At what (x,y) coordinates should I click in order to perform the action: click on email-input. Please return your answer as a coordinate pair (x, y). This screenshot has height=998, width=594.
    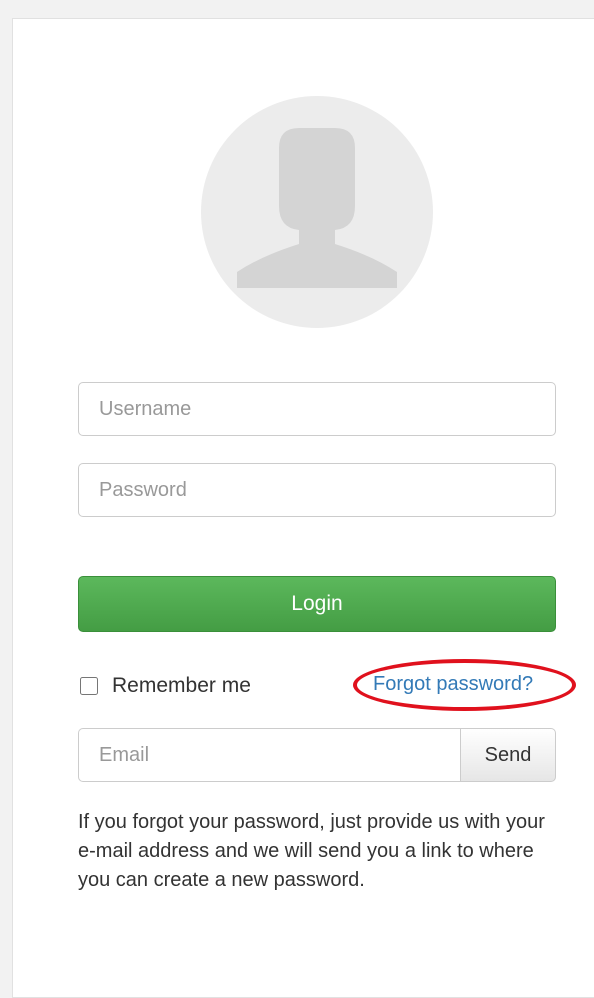
    Looking at the image, I should click on (269, 755).